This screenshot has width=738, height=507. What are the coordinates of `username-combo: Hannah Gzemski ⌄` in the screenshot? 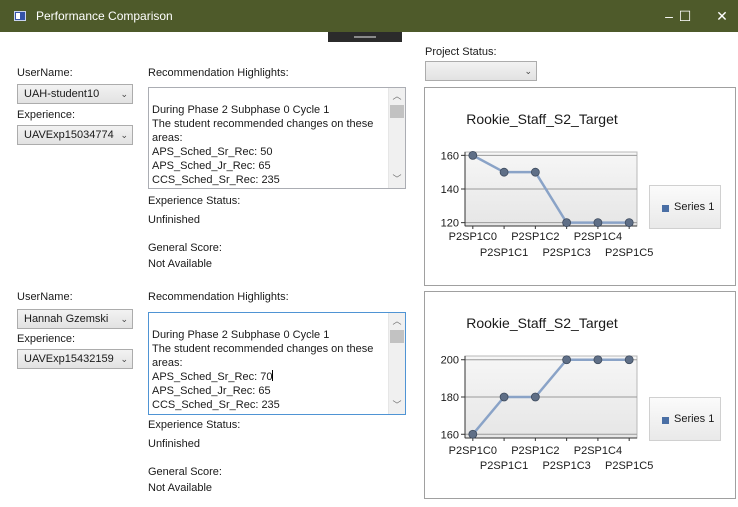 It's located at (75, 319).